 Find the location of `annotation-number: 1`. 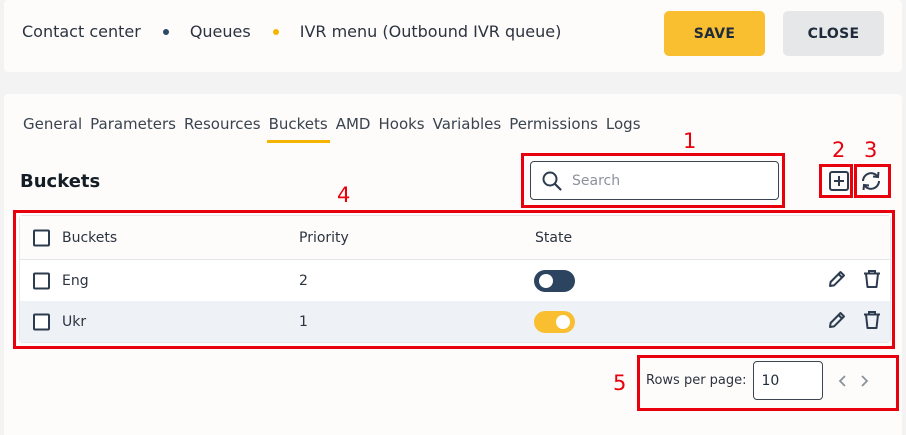

annotation-number: 1 is located at coordinates (690, 141).